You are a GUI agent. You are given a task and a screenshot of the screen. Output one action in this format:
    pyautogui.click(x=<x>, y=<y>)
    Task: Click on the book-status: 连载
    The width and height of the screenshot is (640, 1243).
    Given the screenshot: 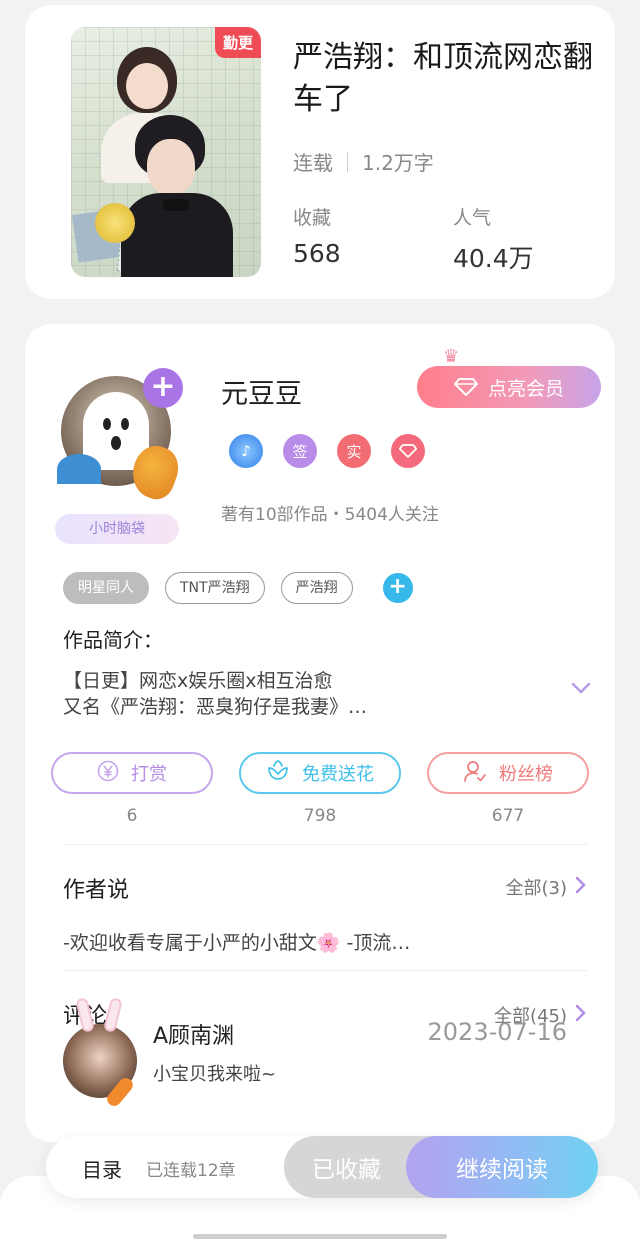 What is the action you would take?
    pyautogui.click(x=313, y=163)
    